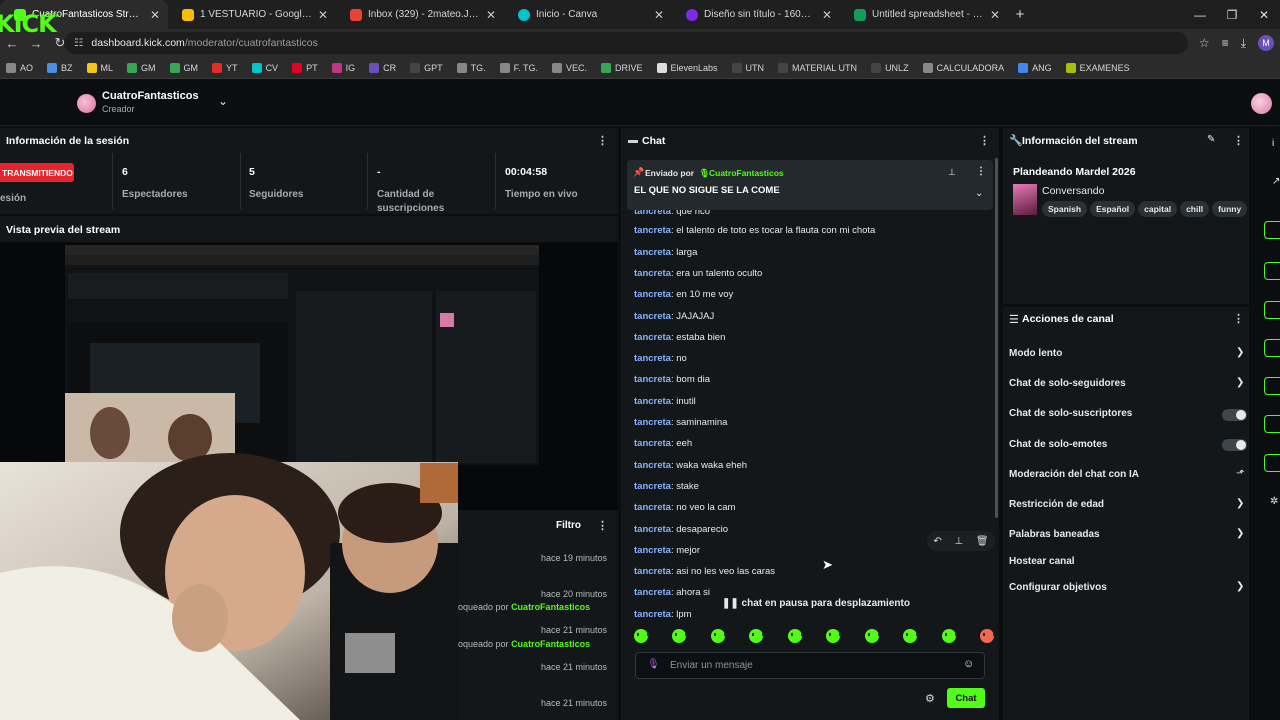  Describe the element at coordinates (518, 67) in the screenshot. I see `bookmark-item: F. TG.` at that location.